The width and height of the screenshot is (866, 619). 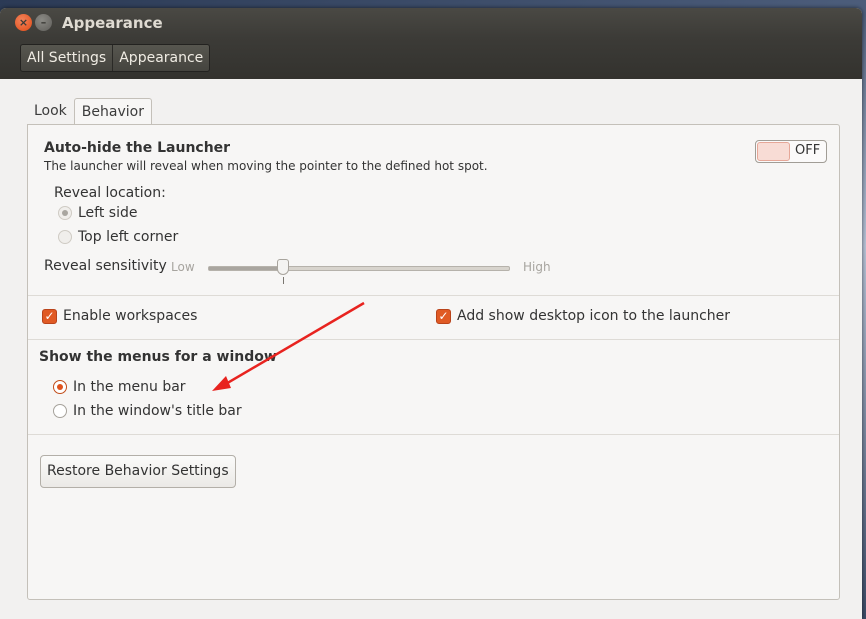 I want to click on minimize-window-button: –, so click(x=43, y=22).